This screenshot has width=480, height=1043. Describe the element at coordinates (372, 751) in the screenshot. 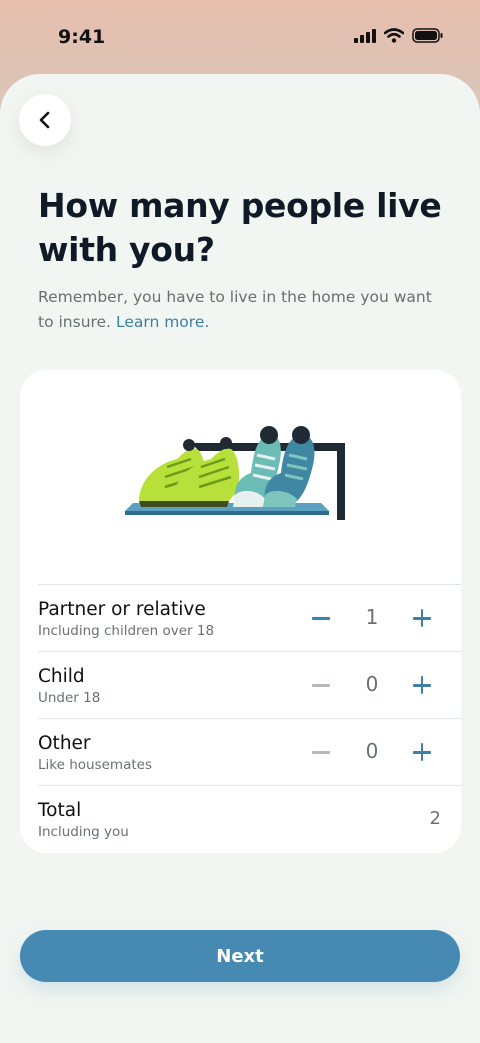

I see `other-count: 0` at that location.